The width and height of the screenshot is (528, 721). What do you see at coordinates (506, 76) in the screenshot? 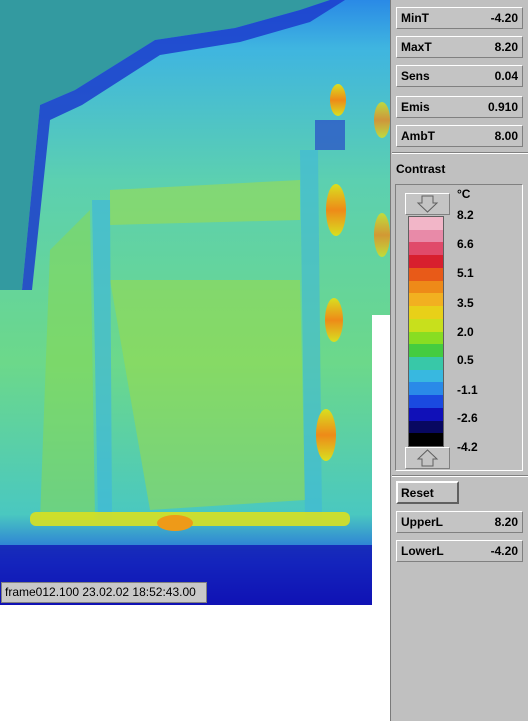
I see `field-value: 0.04` at bounding box center [506, 76].